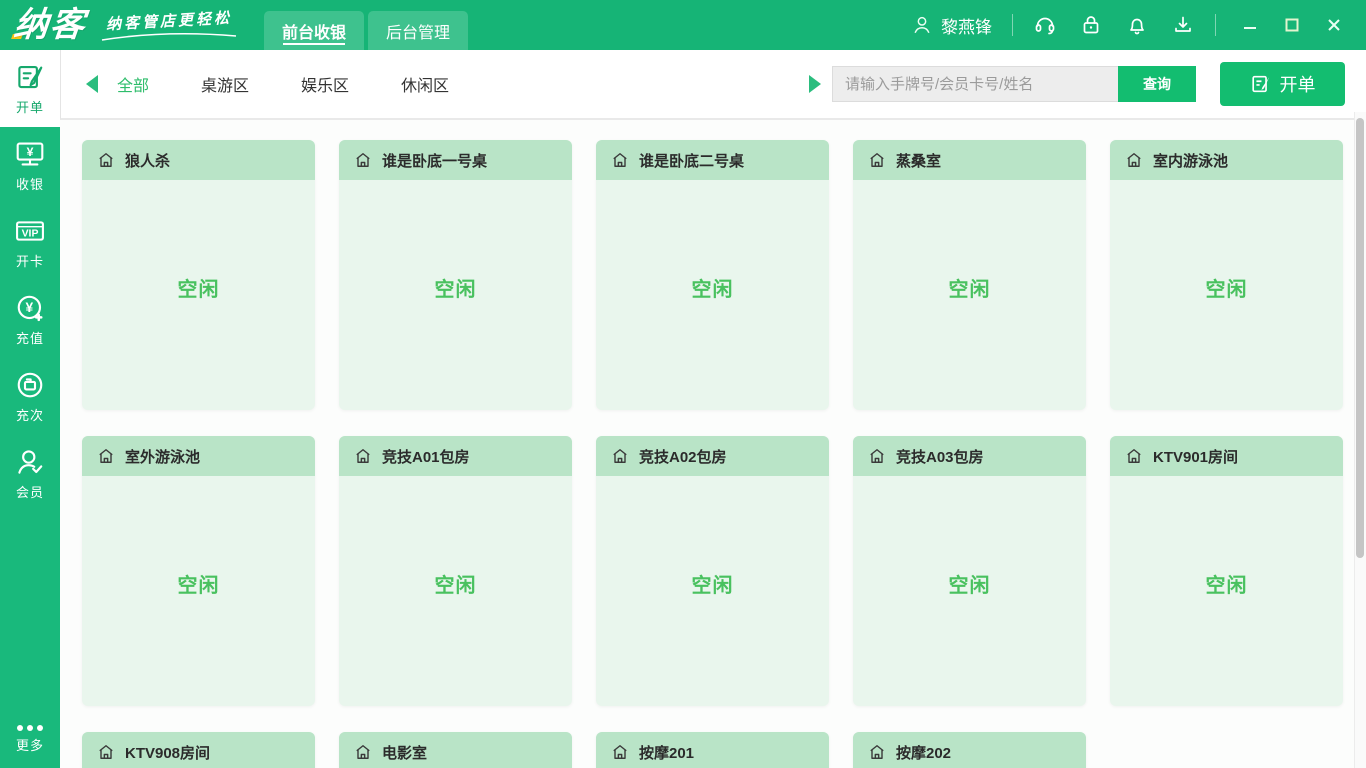  I want to click on close-icon, so click(1334, 25).